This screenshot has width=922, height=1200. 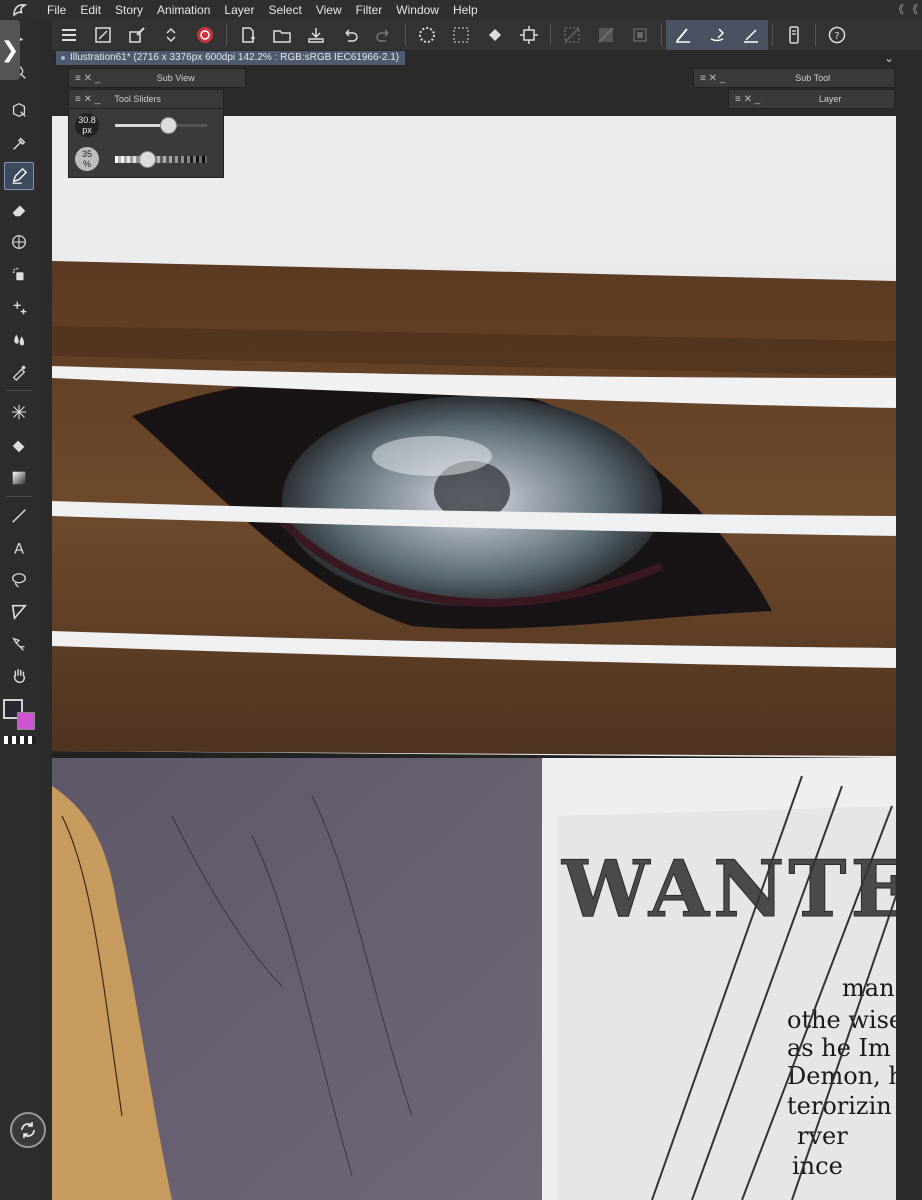 I want to click on expand-selection-icon, so click(x=640, y=35).